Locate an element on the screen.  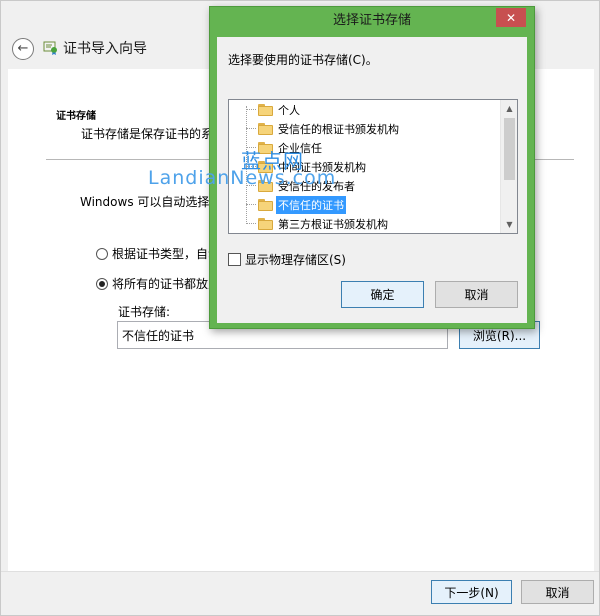
radio-place-all: 将所有的证书都放入 is located at coordinates (158, 283).